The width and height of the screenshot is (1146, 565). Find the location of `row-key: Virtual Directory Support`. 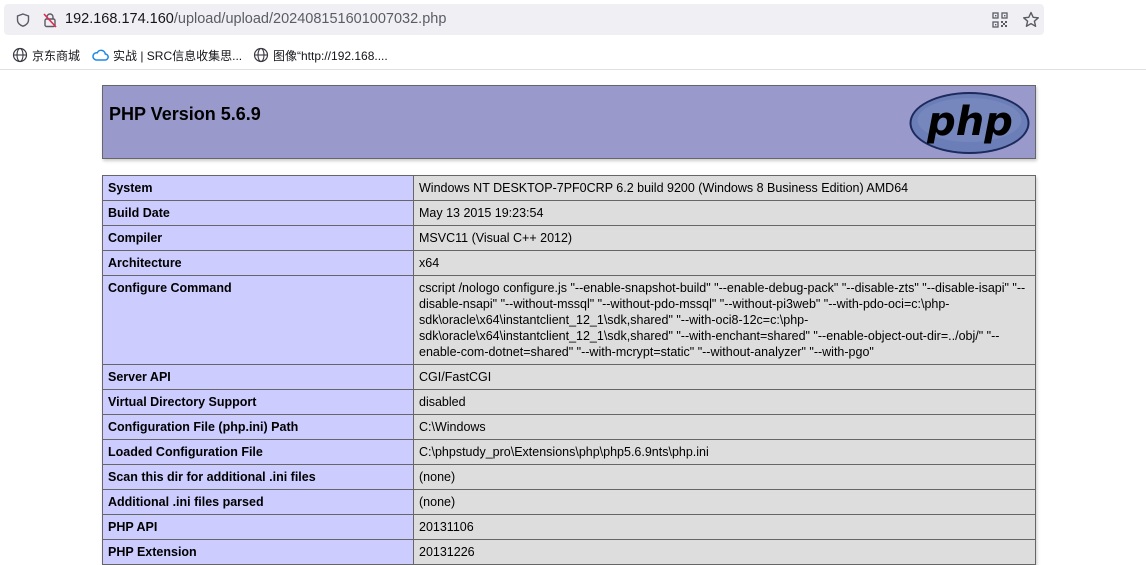

row-key: Virtual Directory Support is located at coordinates (258, 402).